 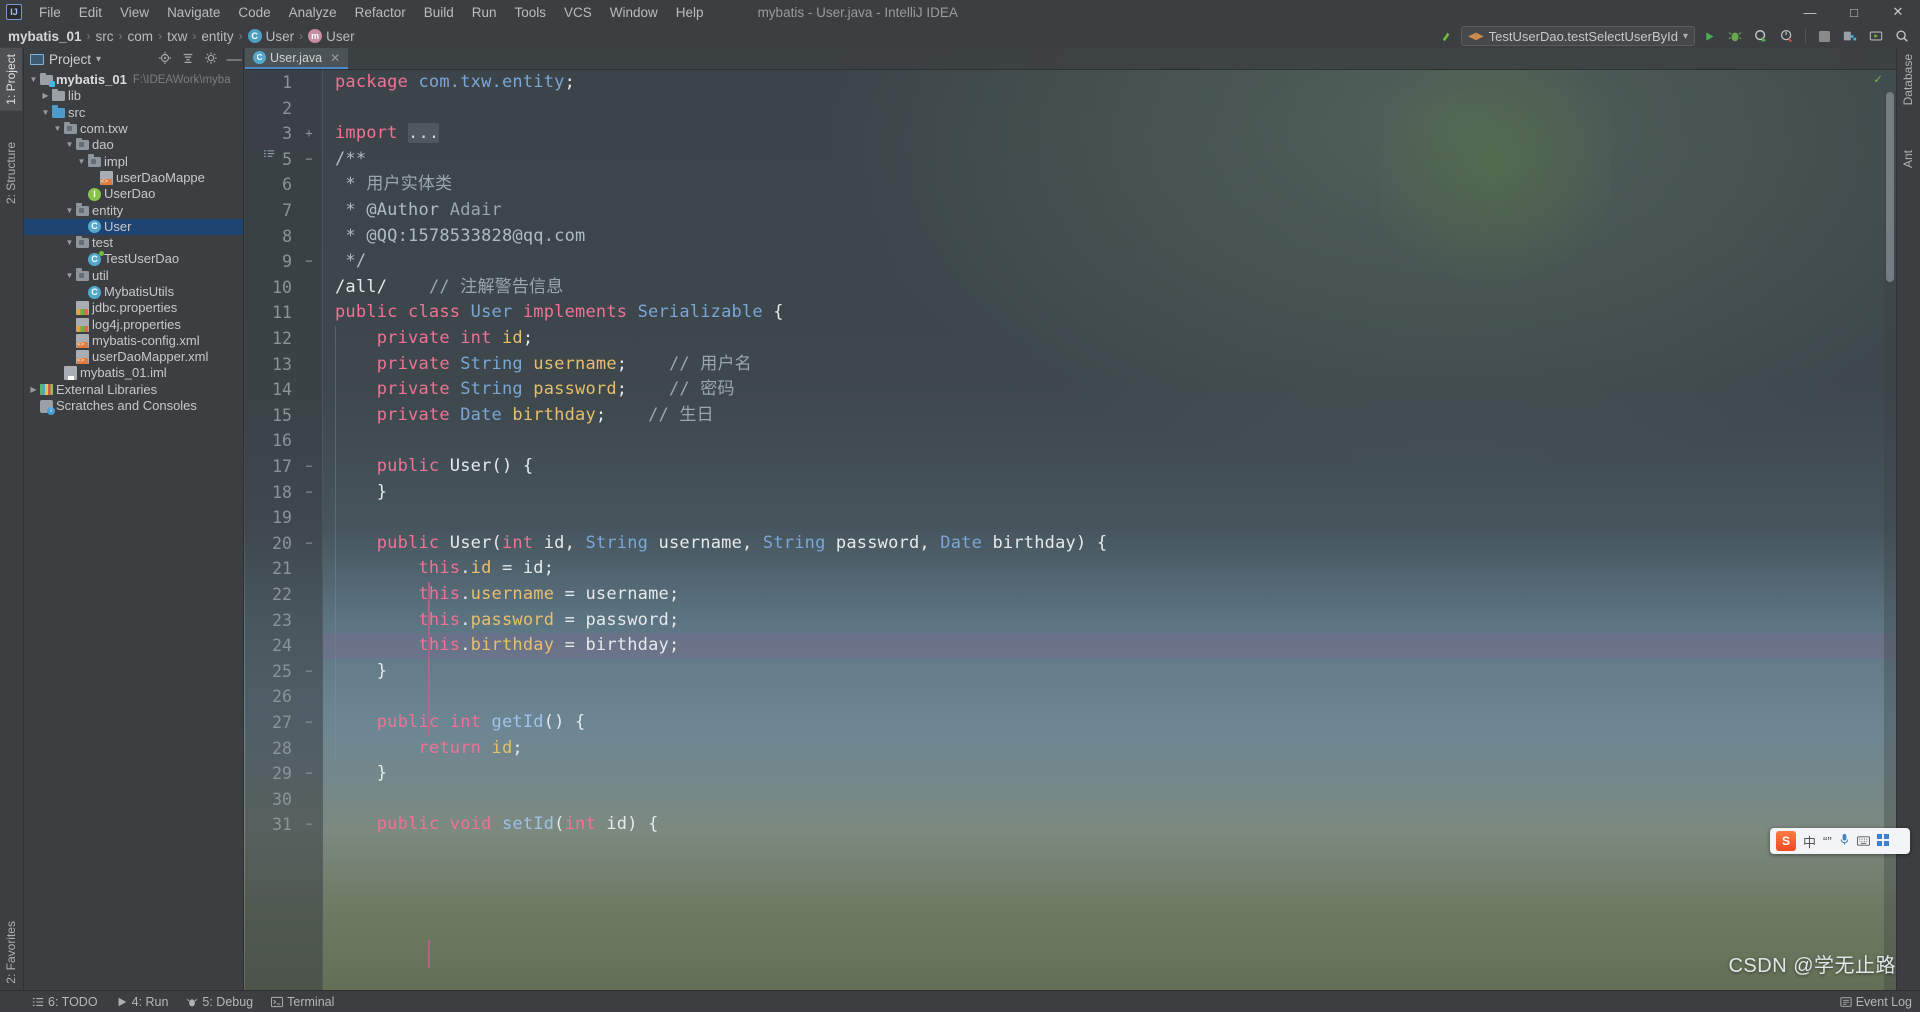 I want to click on search-everywhere-icon, so click(x=1902, y=36).